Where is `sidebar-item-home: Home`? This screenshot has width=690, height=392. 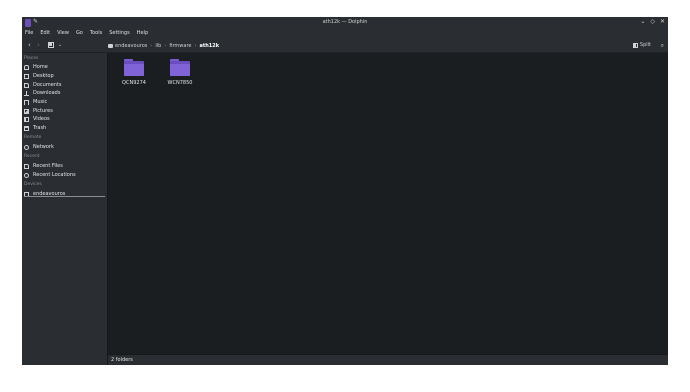 sidebar-item-home: Home is located at coordinates (36, 67).